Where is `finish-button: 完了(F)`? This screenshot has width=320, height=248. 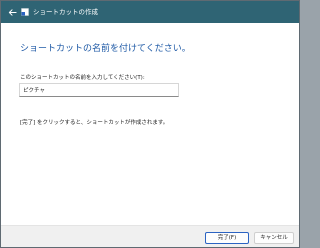 finish-button: 完了(F) is located at coordinates (227, 238).